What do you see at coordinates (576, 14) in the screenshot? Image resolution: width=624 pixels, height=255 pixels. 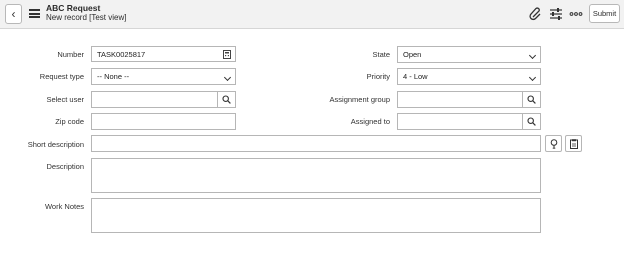 I see `more-options-icon` at bounding box center [576, 14].